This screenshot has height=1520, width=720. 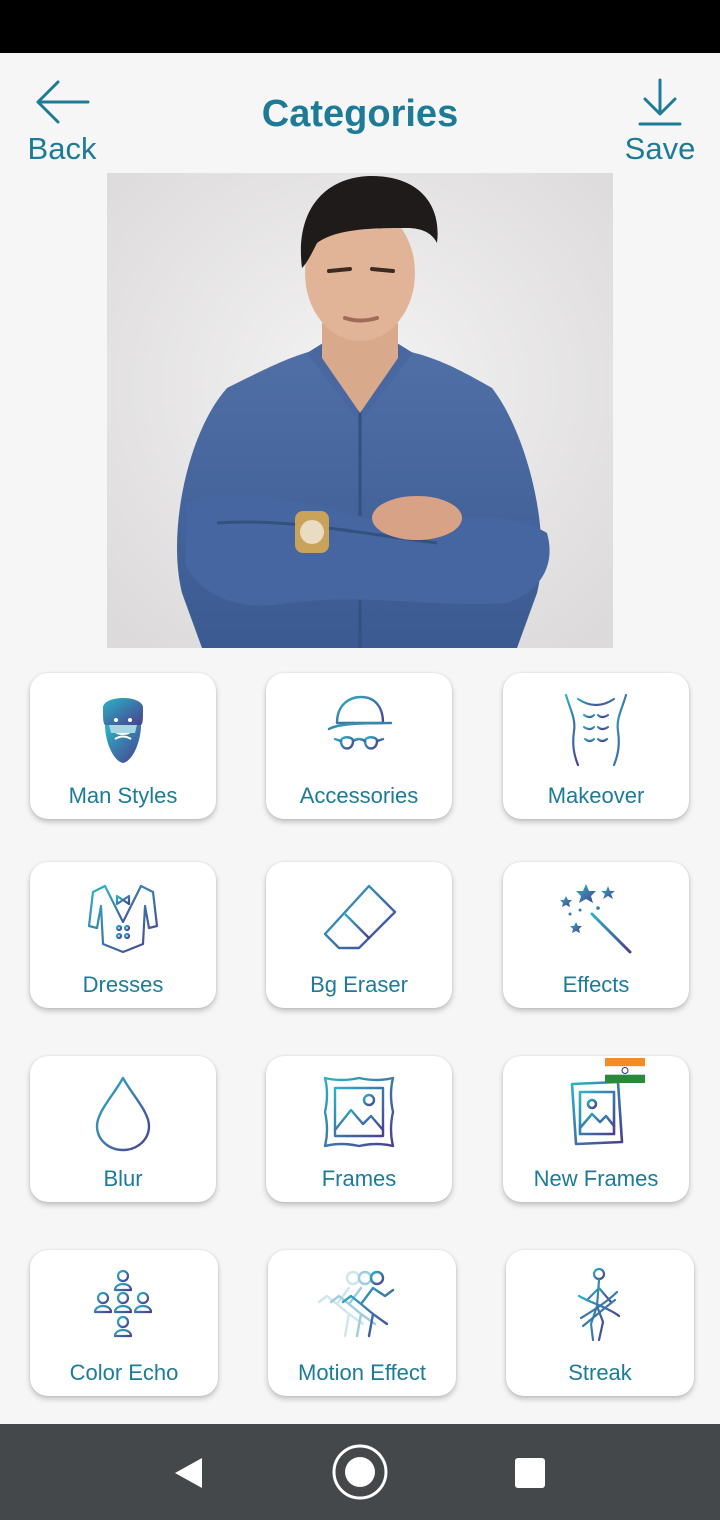 I want to click on drop-icon, so click(x=123, y=1114).